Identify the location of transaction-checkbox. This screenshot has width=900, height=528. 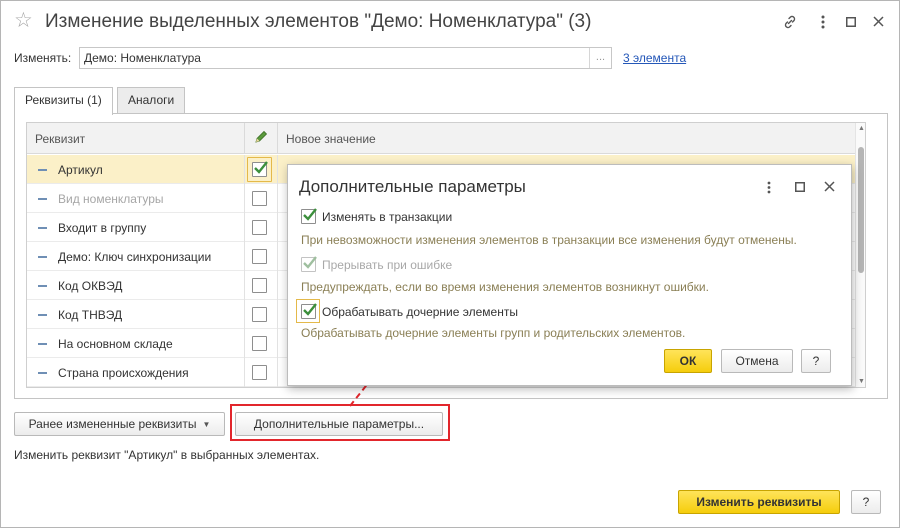
(309, 216).